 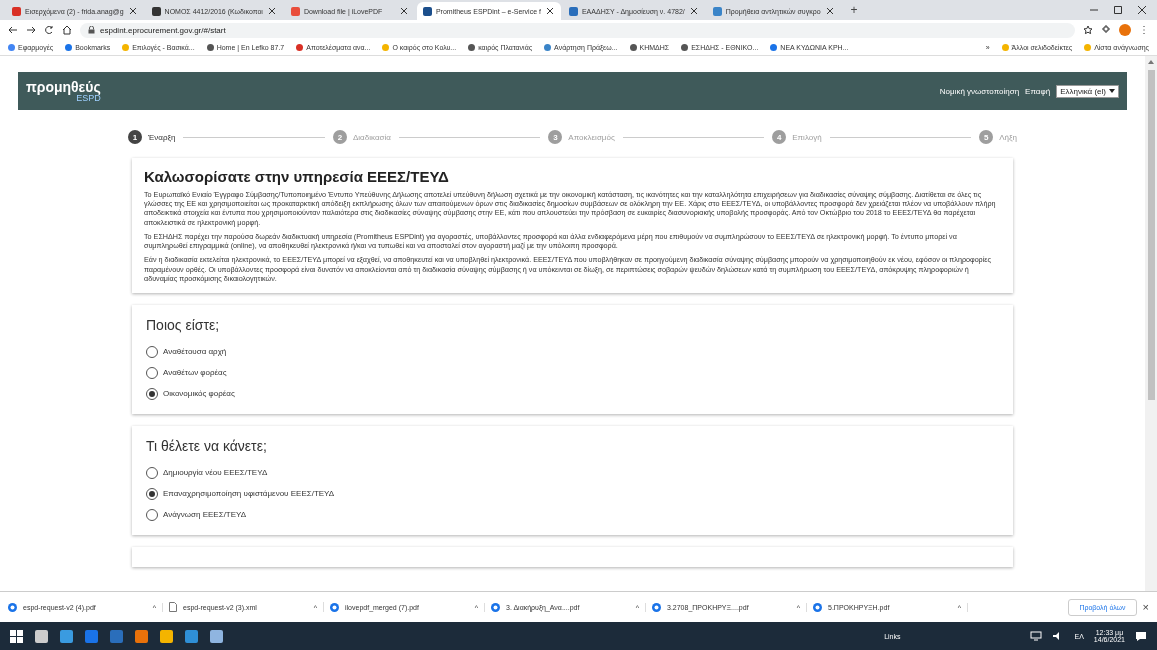 I want to click on network-icon, so click(x=1036, y=636).